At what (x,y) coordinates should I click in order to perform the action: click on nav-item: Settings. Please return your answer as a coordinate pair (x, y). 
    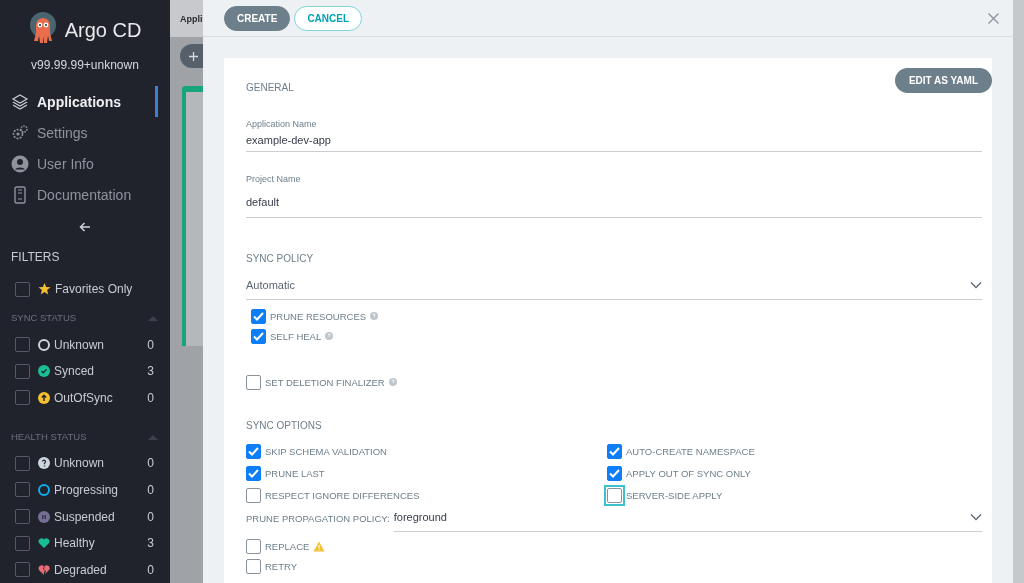
    Looking at the image, I should click on (79, 133).